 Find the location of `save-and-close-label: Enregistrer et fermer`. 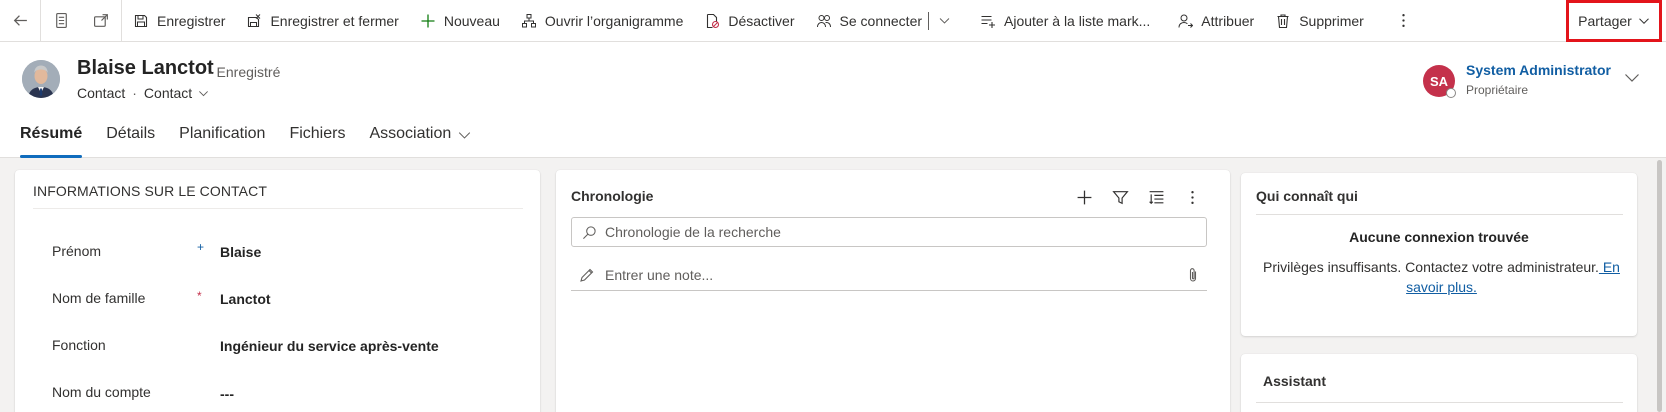

save-and-close-label: Enregistrer et fermer is located at coordinates (334, 20).